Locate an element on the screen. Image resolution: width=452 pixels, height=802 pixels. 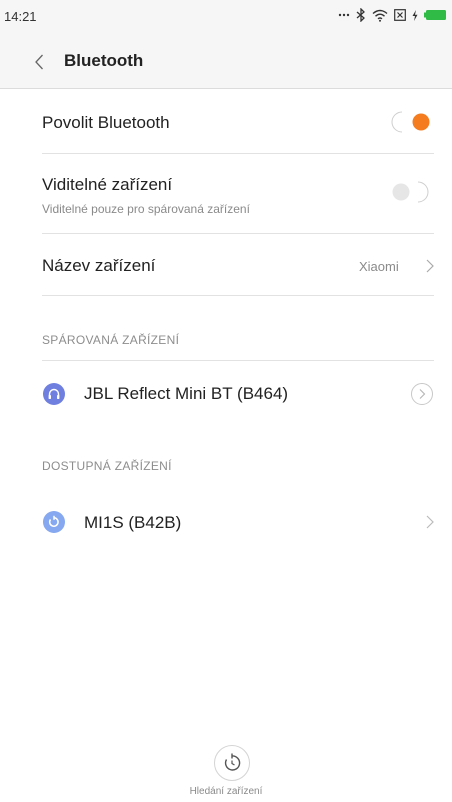
available-section-header: DOSTUPNÁ ZAŘÍZENÍ is located at coordinates (107, 466).